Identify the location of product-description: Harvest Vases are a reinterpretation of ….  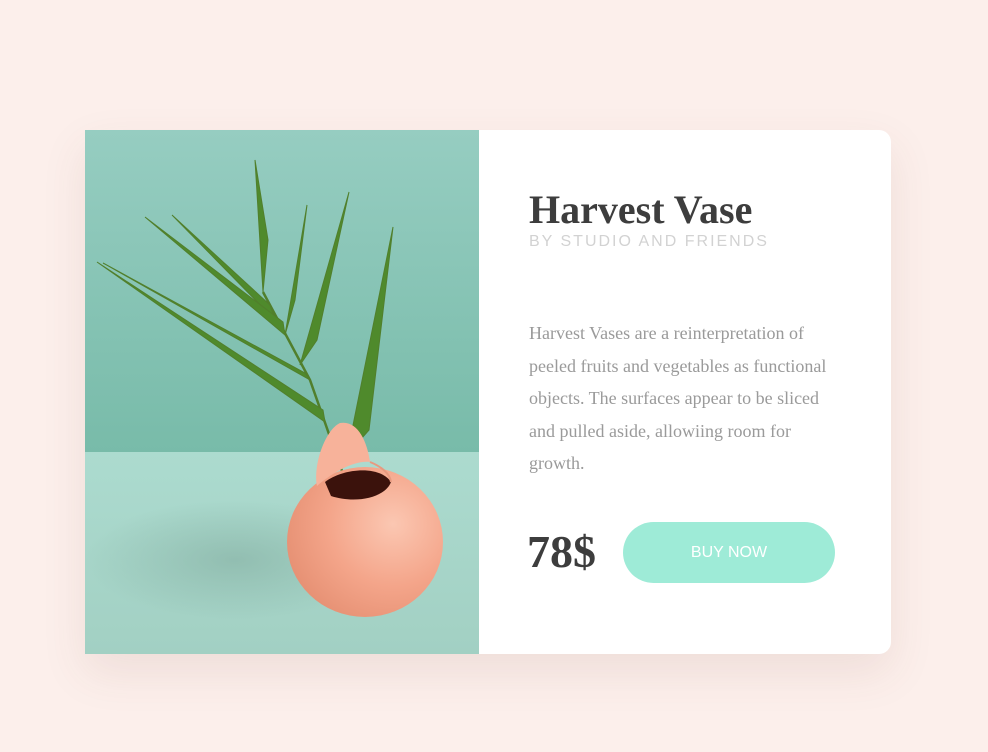
(678, 398).